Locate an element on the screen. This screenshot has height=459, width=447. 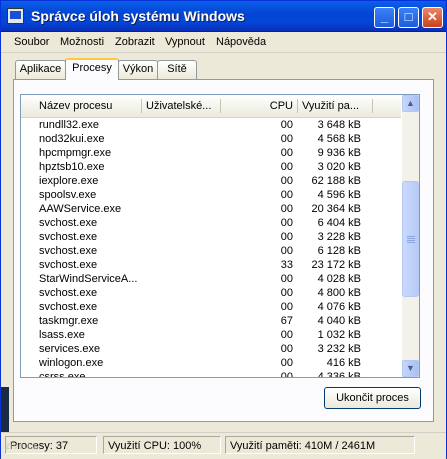
process-memory: 3 232 kB is located at coordinates (339, 349).